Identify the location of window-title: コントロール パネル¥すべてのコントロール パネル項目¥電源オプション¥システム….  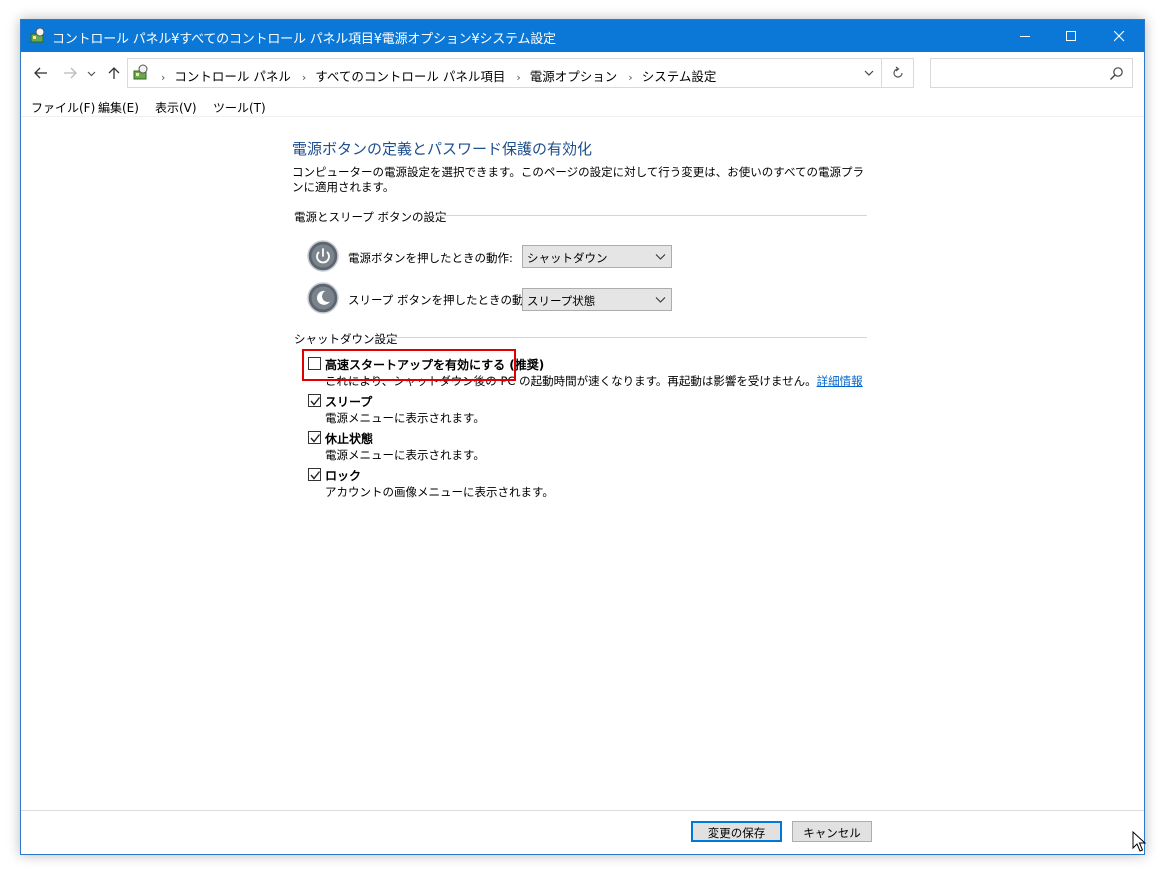
(304, 39).